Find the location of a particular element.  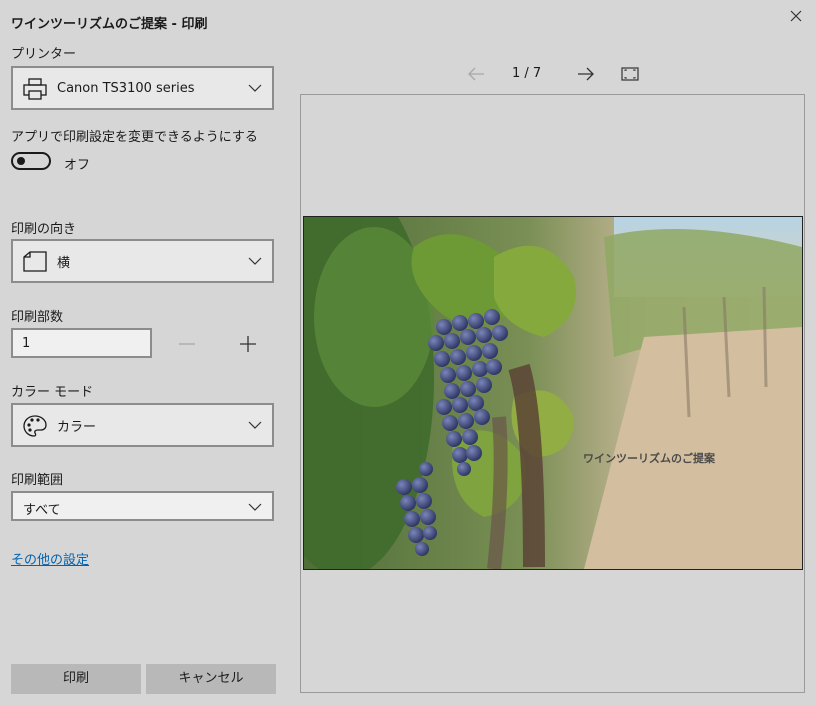

more-settings-link: その他の設定 is located at coordinates (50, 558).